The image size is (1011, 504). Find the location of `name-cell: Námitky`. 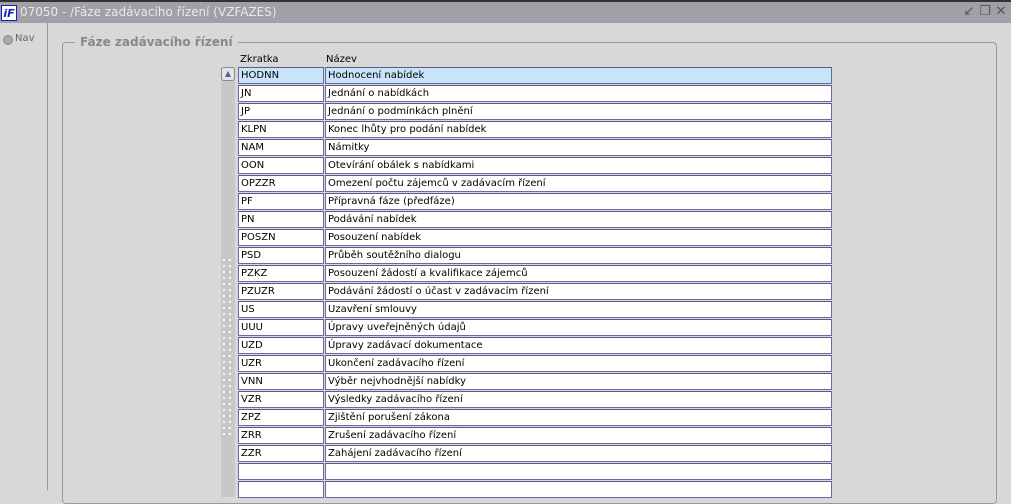

name-cell: Námitky is located at coordinates (578, 147).